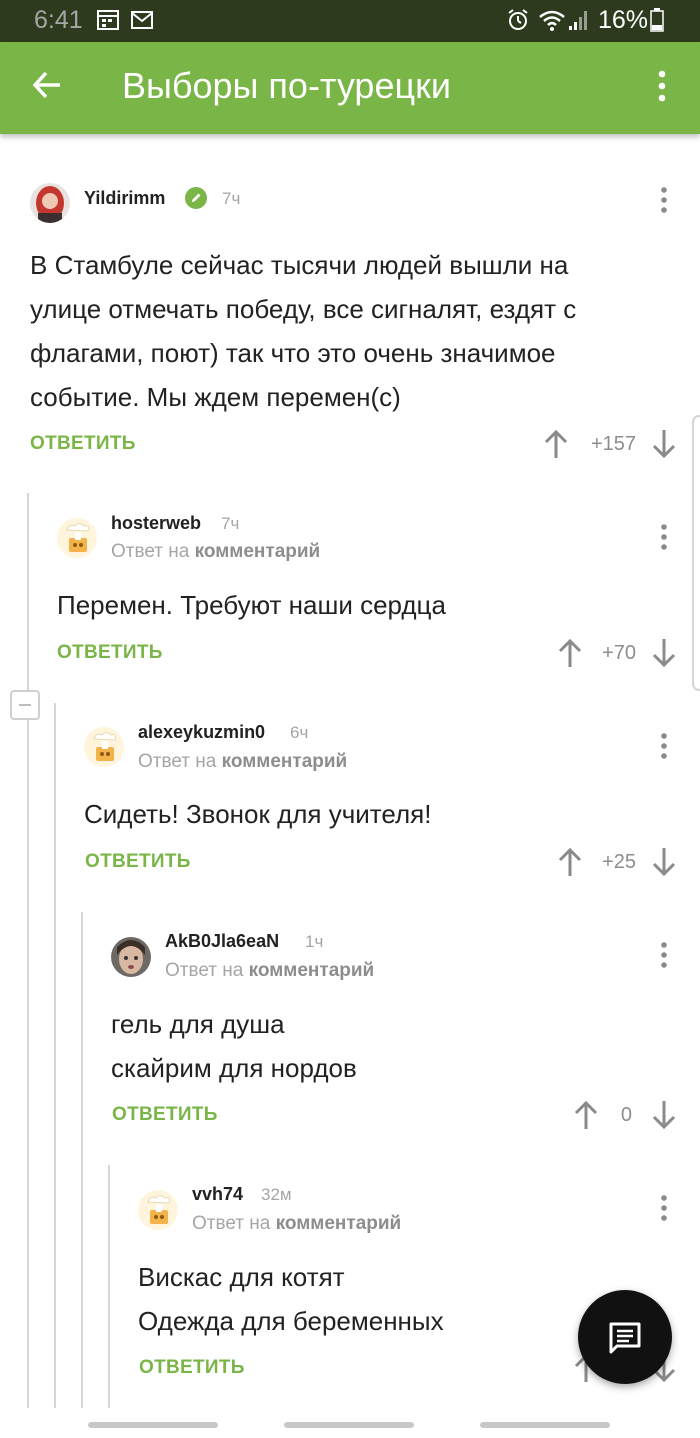  Describe the element at coordinates (299, 265) in the screenshot. I see `comment-line: В Стамбуле сейчас тысячи людей вышли на` at that location.